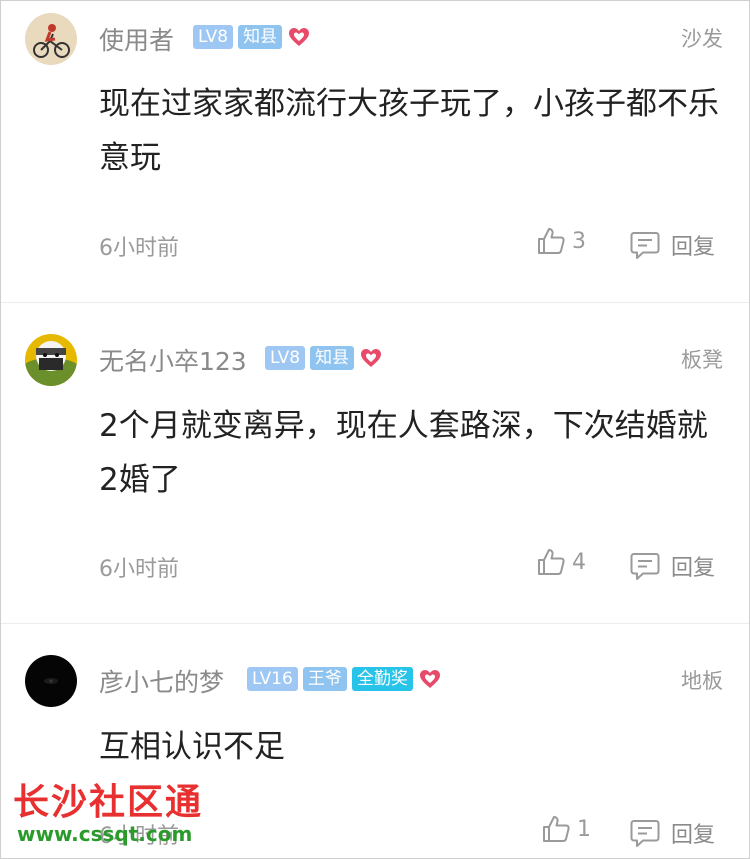  Describe the element at coordinates (403, 453) in the screenshot. I see `comment-text: 2个月就变离异，现在人套路深，下次结婚就2婚了` at that location.